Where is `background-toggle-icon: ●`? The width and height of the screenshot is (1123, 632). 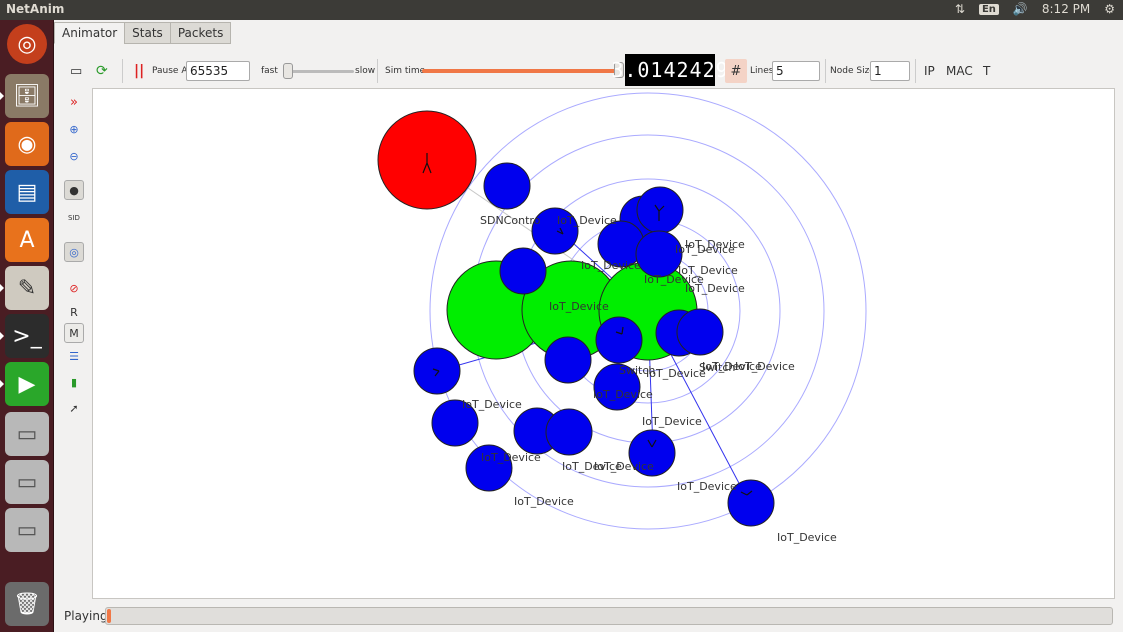 background-toggle-icon: ● is located at coordinates (74, 190).